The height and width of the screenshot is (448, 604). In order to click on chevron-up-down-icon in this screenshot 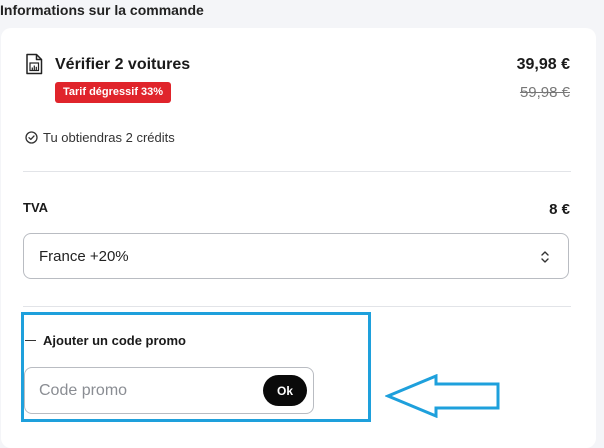, I will do `click(545, 257)`.